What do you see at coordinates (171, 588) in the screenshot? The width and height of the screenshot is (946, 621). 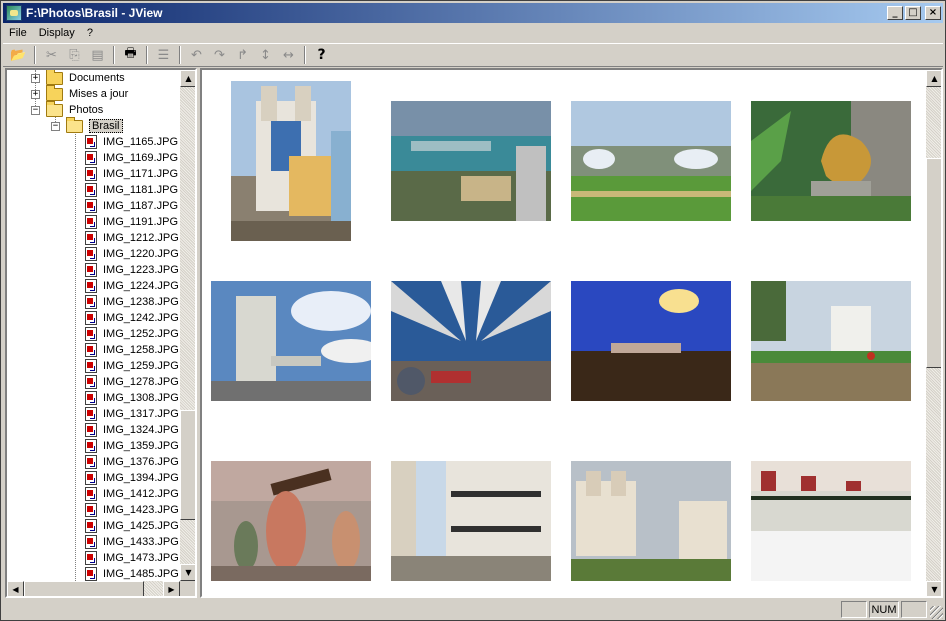 I see `scroll-right-button: ▶` at bounding box center [171, 588].